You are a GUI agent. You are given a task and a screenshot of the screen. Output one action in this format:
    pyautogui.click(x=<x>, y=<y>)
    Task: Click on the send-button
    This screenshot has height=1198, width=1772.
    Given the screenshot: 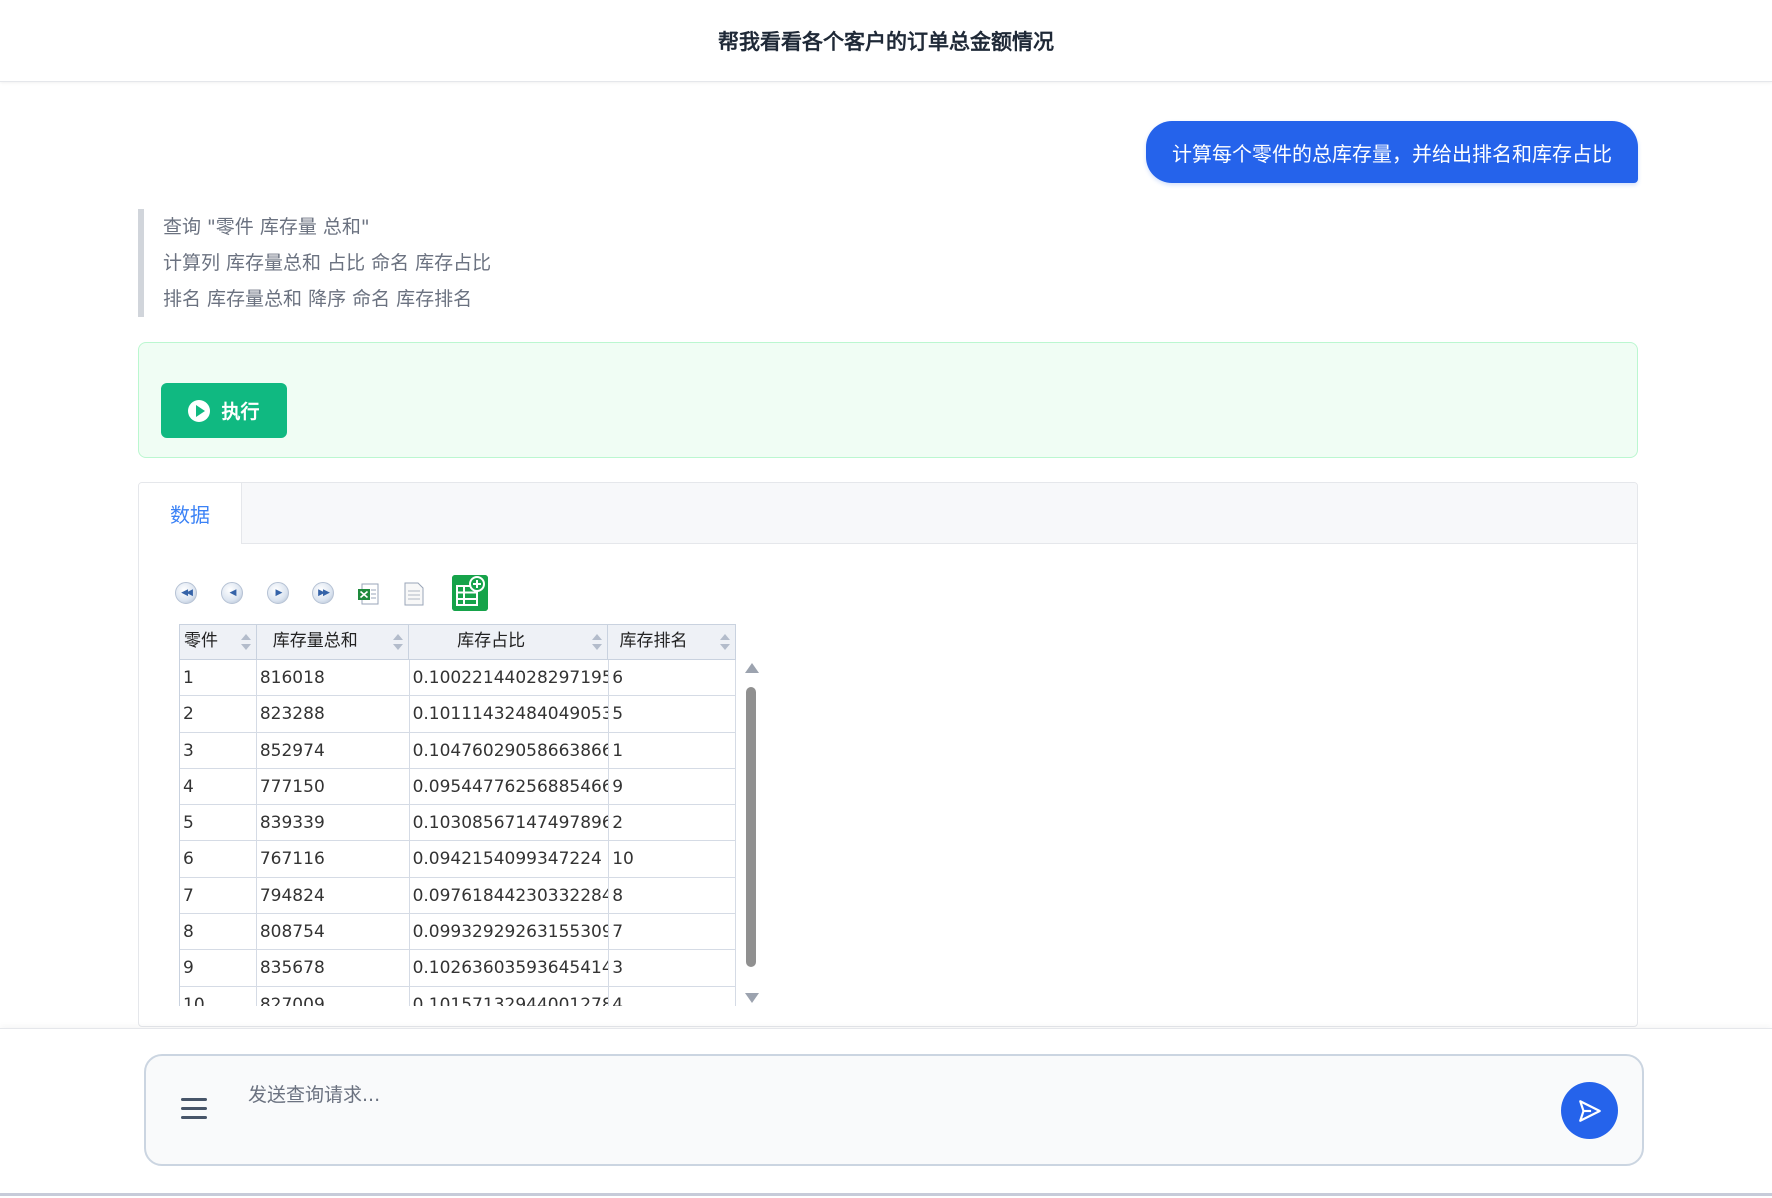 What is the action you would take?
    pyautogui.click(x=1589, y=1110)
    